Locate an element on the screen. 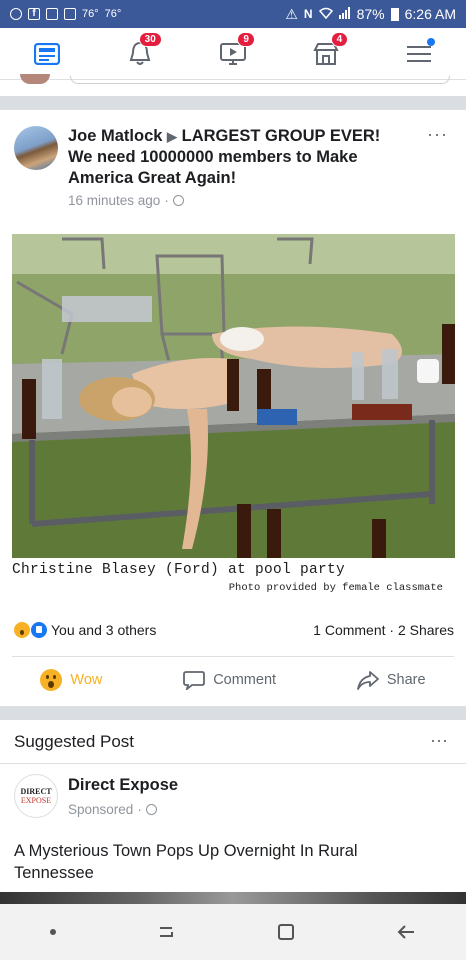 This screenshot has width=466, height=960. news-feed-tab is located at coordinates (47, 54).